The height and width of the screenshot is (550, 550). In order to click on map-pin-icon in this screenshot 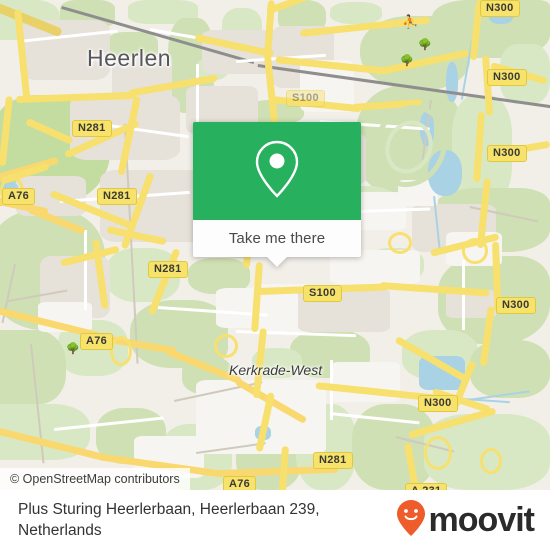, I will do `click(277, 171)`.